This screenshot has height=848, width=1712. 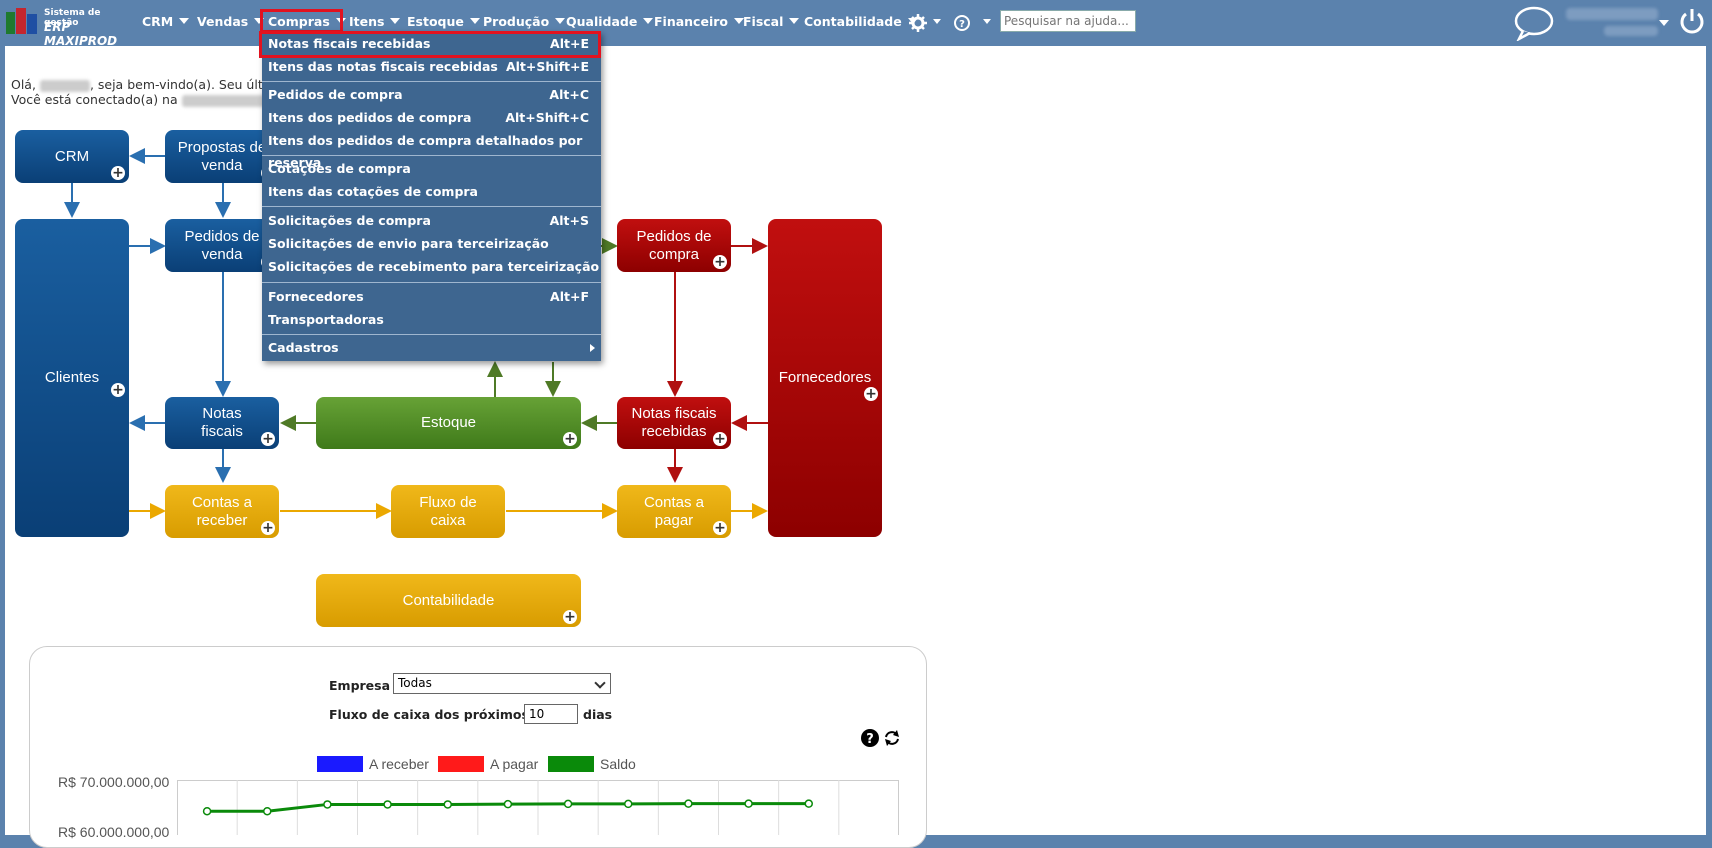 What do you see at coordinates (973, 22) in the screenshot?
I see `help-menu: ?` at bounding box center [973, 22].